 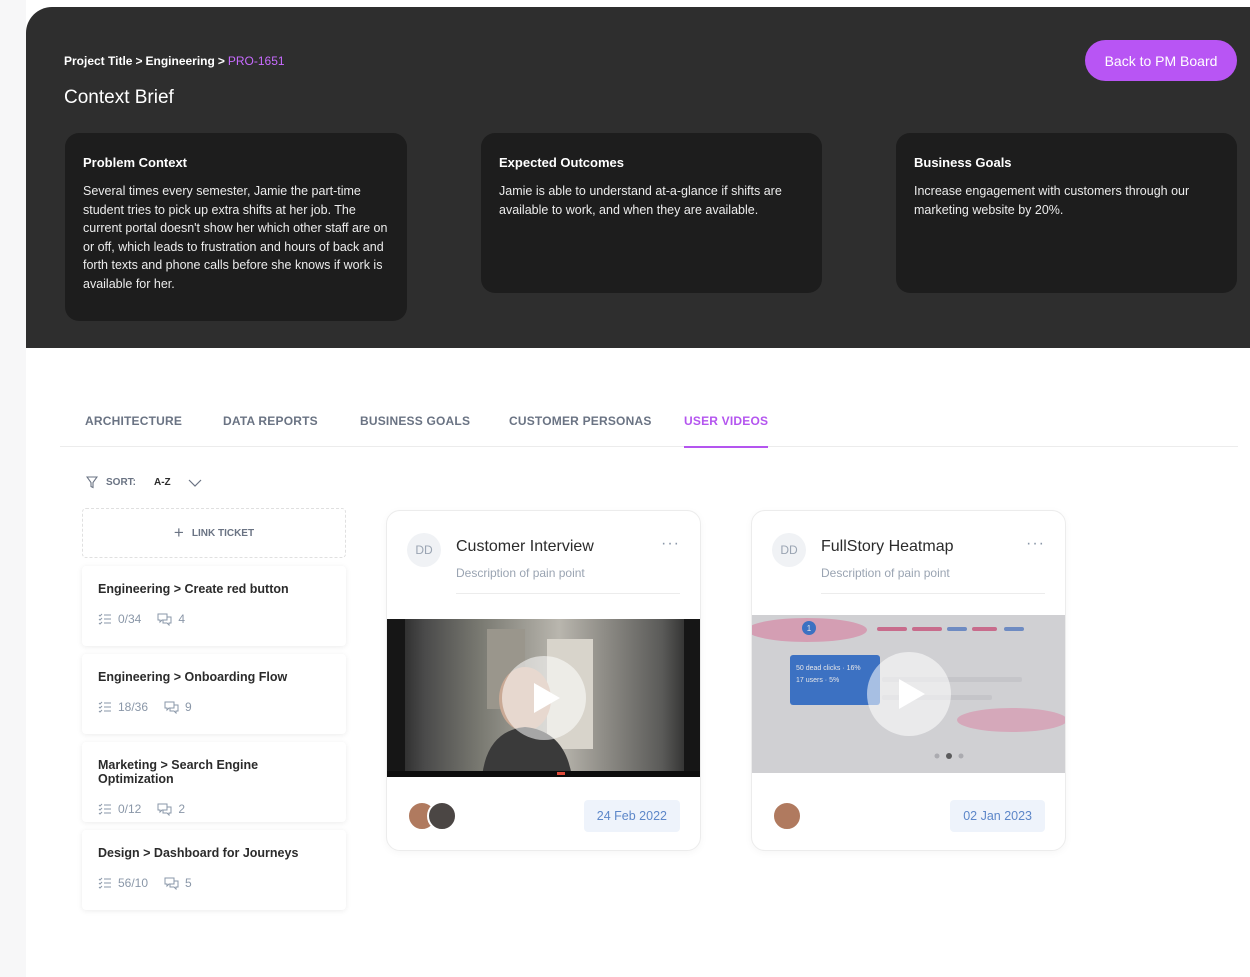 I want to click on card-title: Expected Outcomes, so click(x=561, y=162).